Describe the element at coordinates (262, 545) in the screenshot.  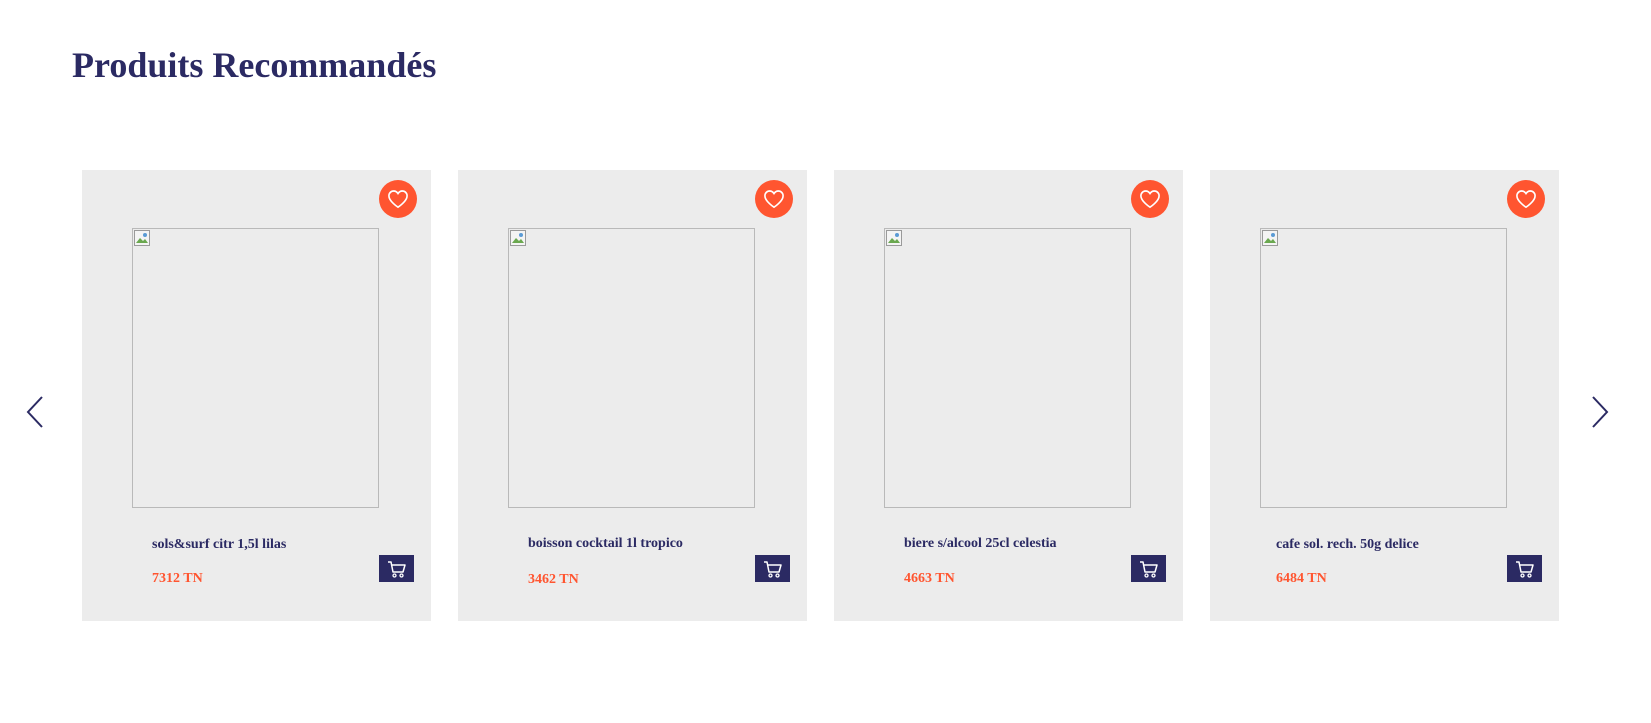
I see `product-name: sols&surf citr 1,5l lilas` at that location.